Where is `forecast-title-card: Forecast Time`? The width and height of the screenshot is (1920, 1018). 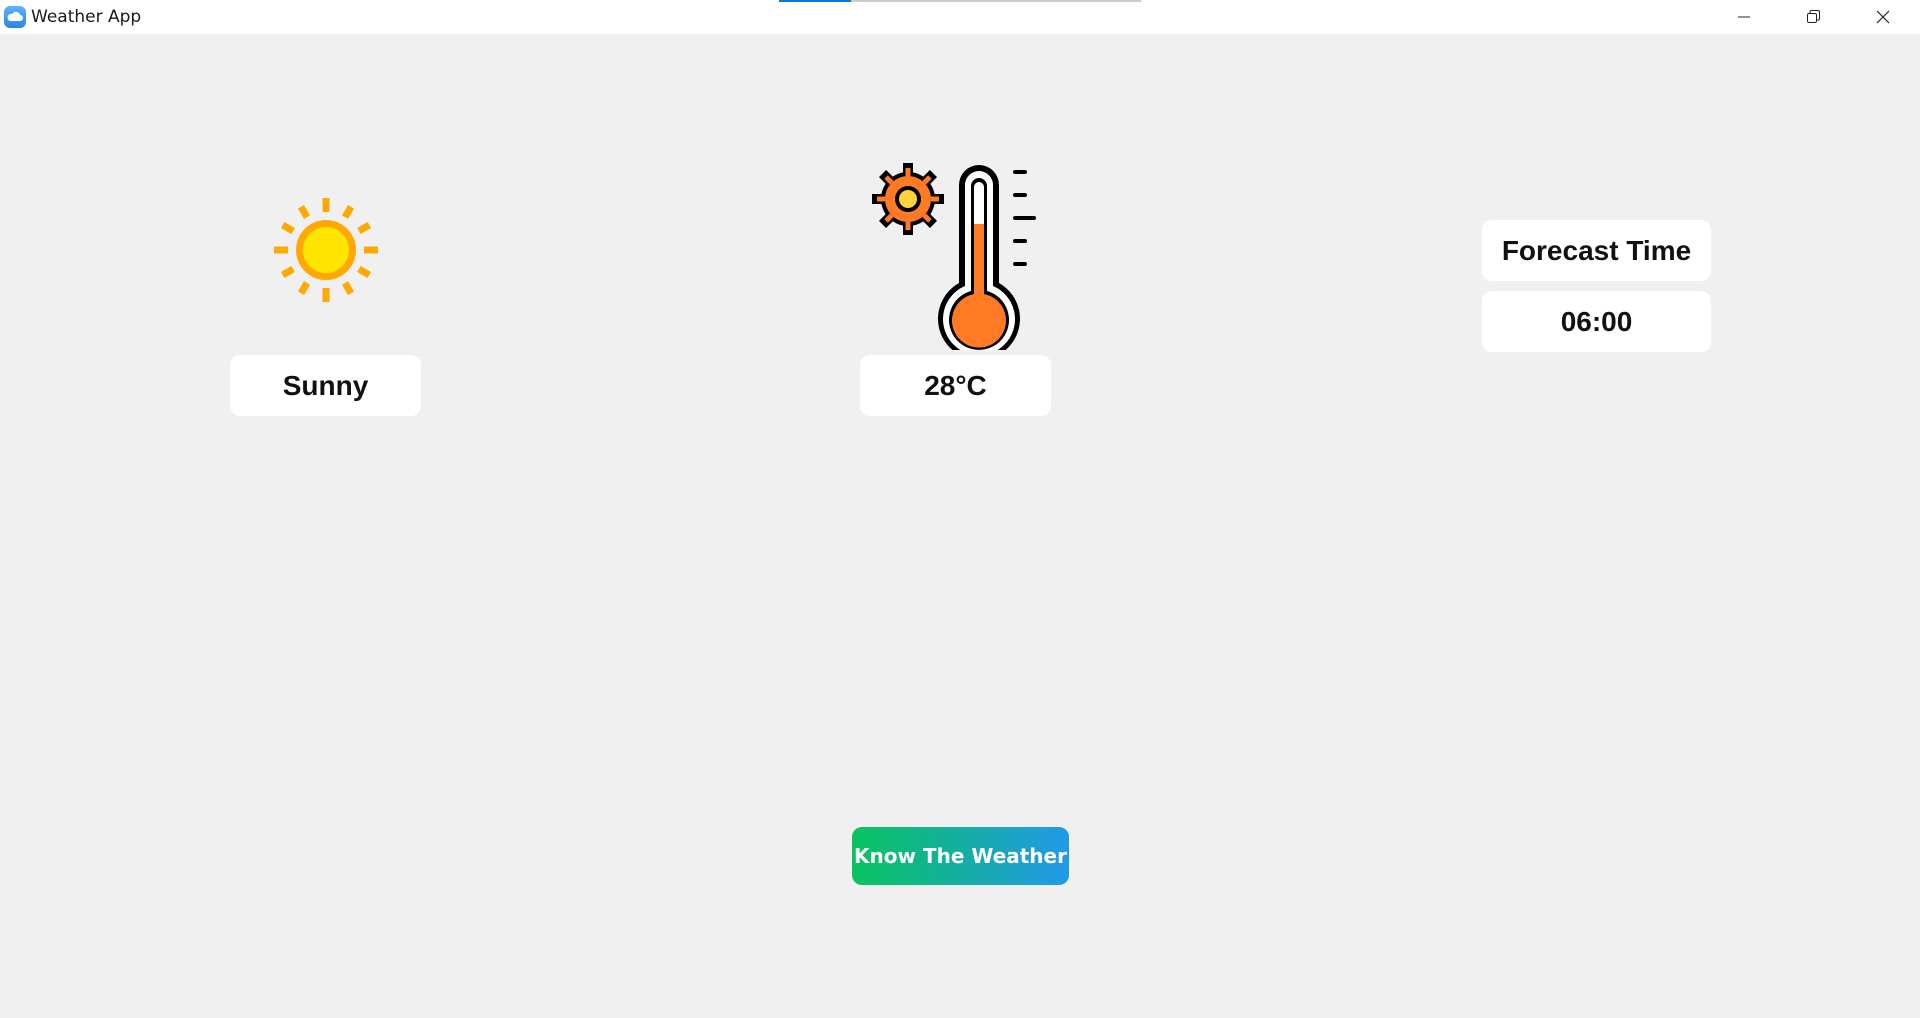 forecast-title-card: Forecast Time is located at coordinates (1596, 250).